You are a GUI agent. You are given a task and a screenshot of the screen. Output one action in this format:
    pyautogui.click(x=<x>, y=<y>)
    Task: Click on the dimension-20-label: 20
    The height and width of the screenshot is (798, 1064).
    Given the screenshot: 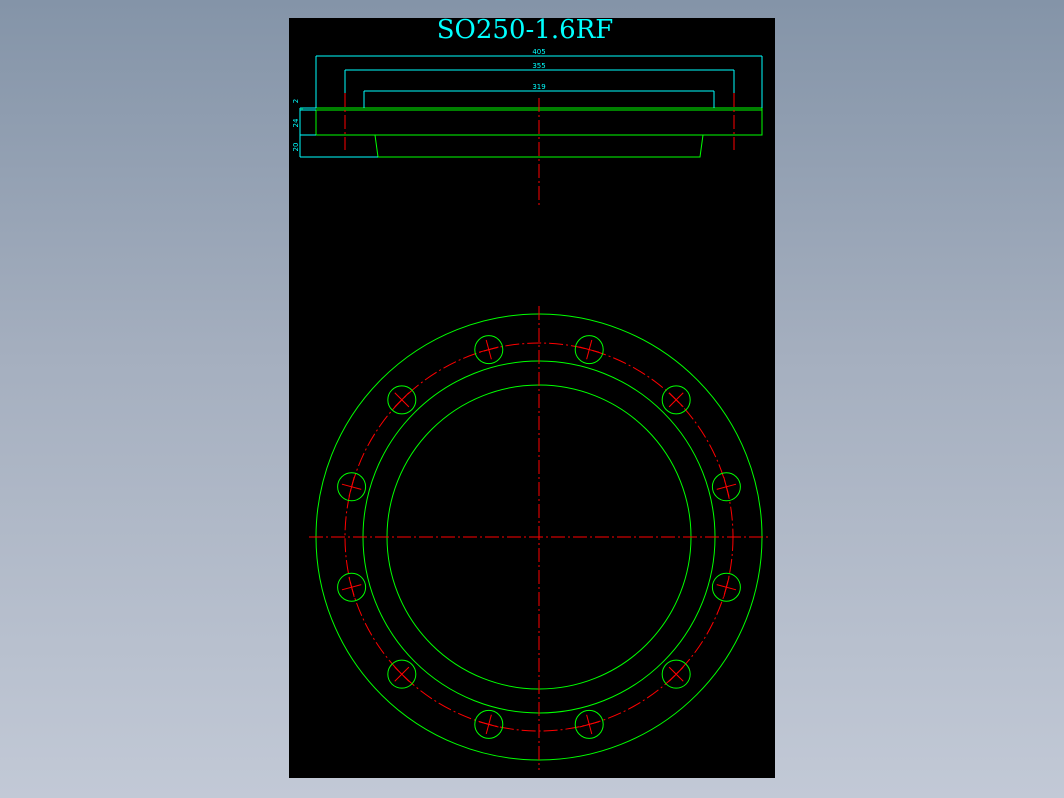 What is the action you would take?
    pyautogui.click(x=296, y=147)
    